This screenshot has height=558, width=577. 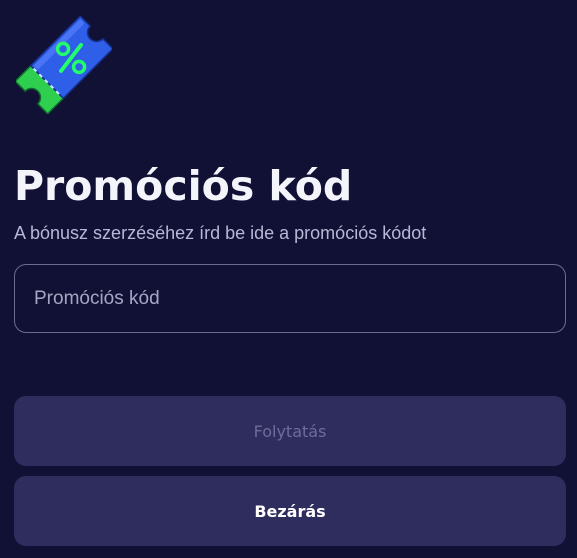 I want to click on percent-ticket-icon, so click(x=64, y=65).